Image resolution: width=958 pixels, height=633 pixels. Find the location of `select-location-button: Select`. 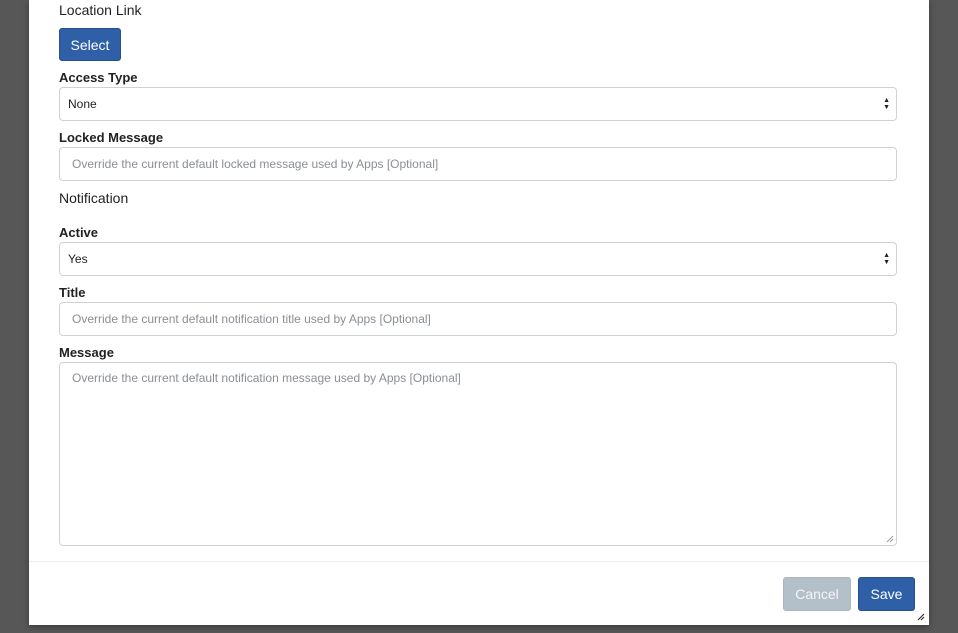

select-location-button: Select is located at coordinates (90, 44).